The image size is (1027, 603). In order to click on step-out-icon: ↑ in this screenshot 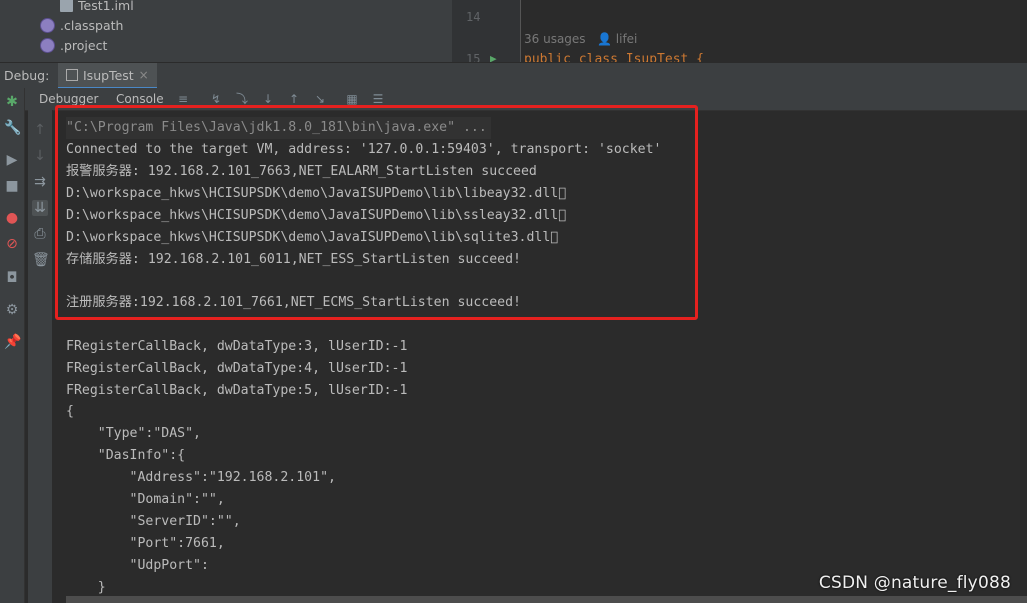, I will do `click(294, 99)`.